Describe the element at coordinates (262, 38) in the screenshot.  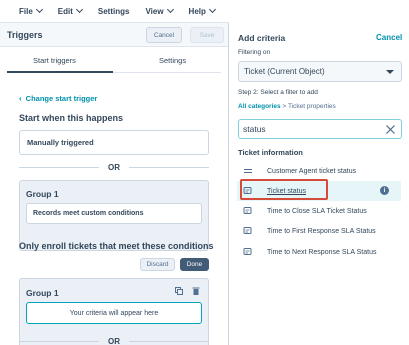
I see `panel-title: Add criteria` at that location.